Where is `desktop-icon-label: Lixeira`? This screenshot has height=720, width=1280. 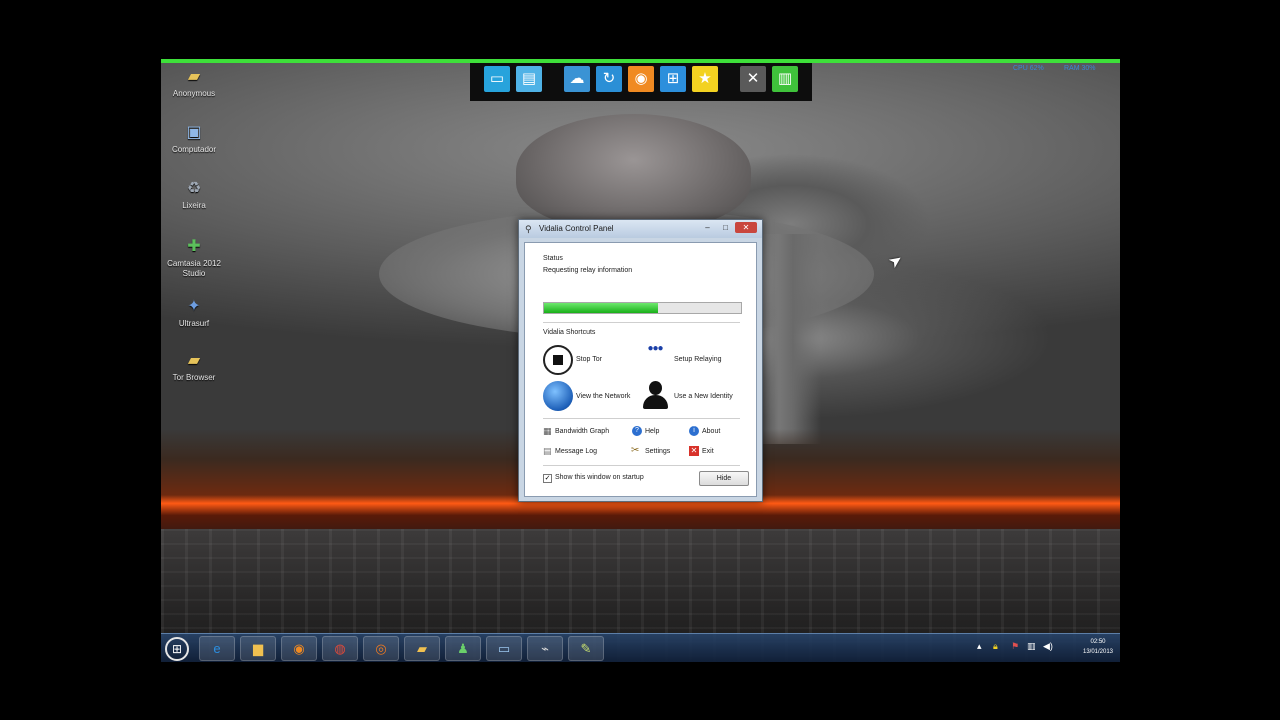
desktop-icon-label: Lixeira is located at coordinates (194, 205).